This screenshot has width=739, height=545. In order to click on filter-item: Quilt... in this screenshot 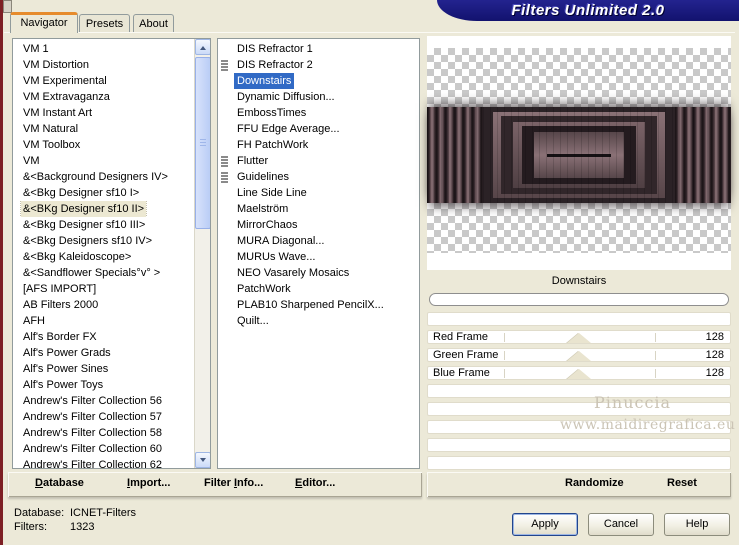, I will do `click(318, 321)`.